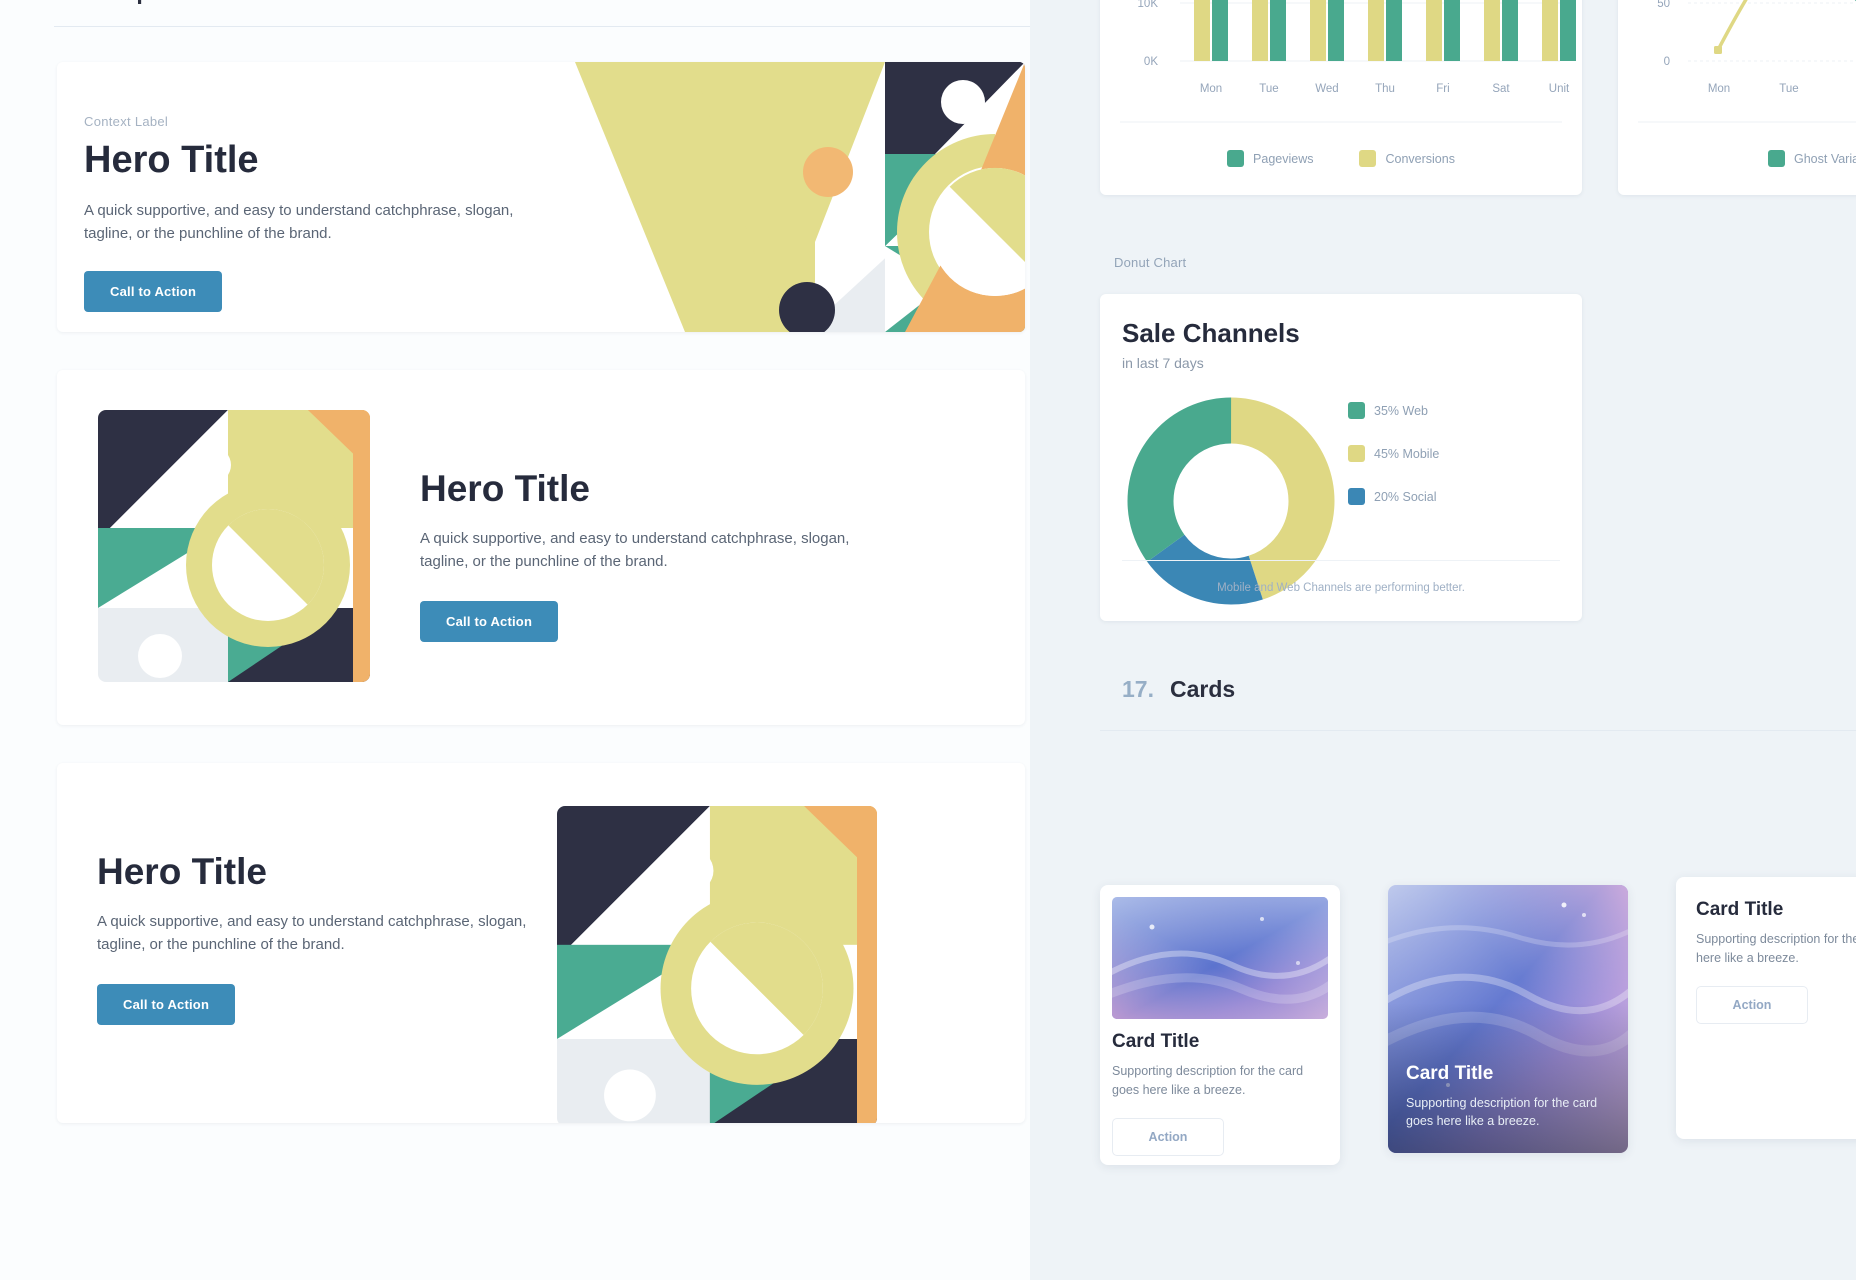  I want to click on donut-legend: 35% Web 45% Mobile 20% Social, so click(1393, 466).